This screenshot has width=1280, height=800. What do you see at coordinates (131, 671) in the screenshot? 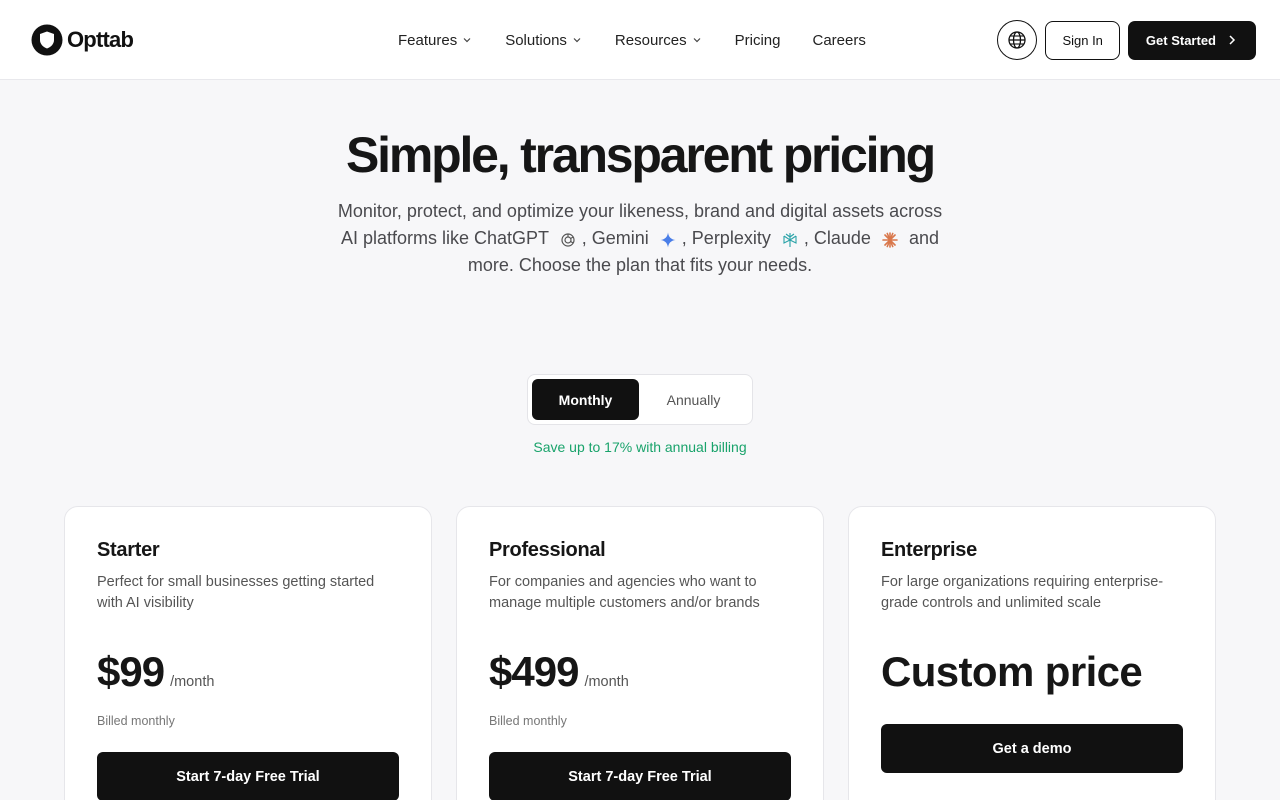
I see `plan-price: $99` at bounding box center [131, 671].